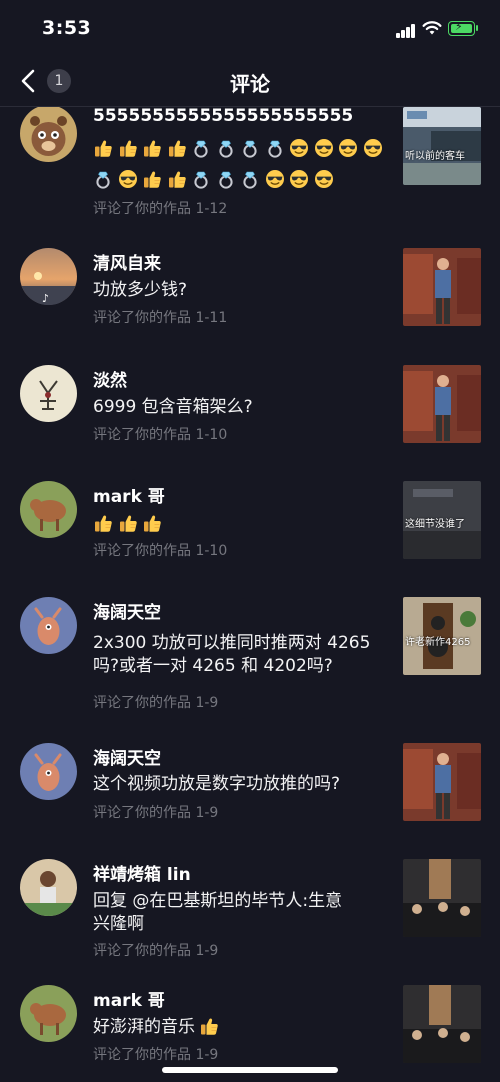 This screenshot has width=500, height=1082. I want to click on status-time: 3:53, so click(67, 28).